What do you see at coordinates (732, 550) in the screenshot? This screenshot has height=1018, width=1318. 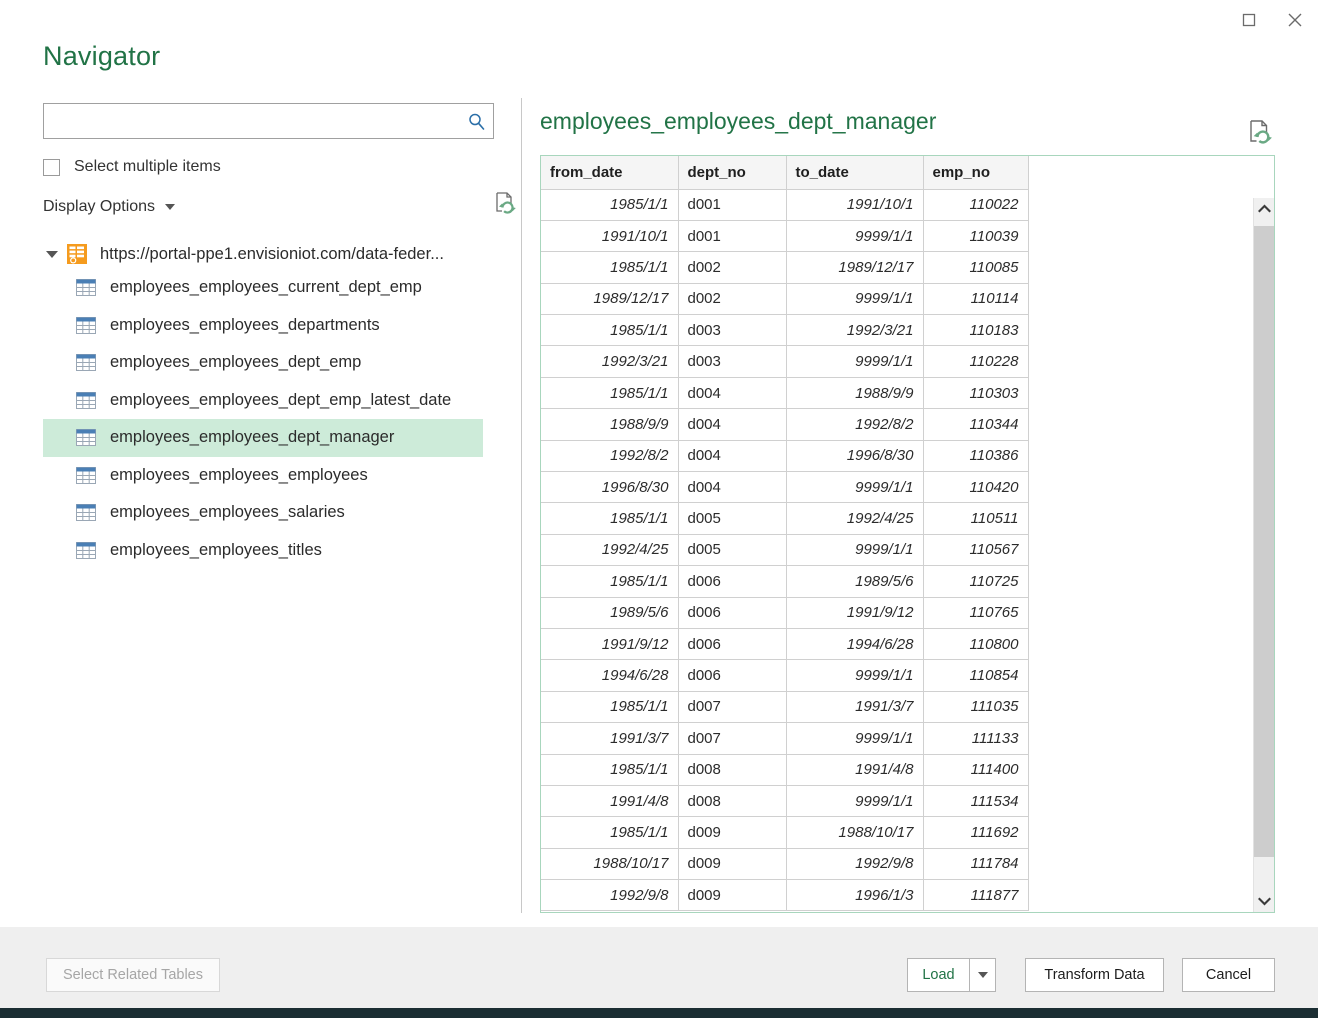 I see `cell-dept-no: d005` at bounding box center [732, 550].